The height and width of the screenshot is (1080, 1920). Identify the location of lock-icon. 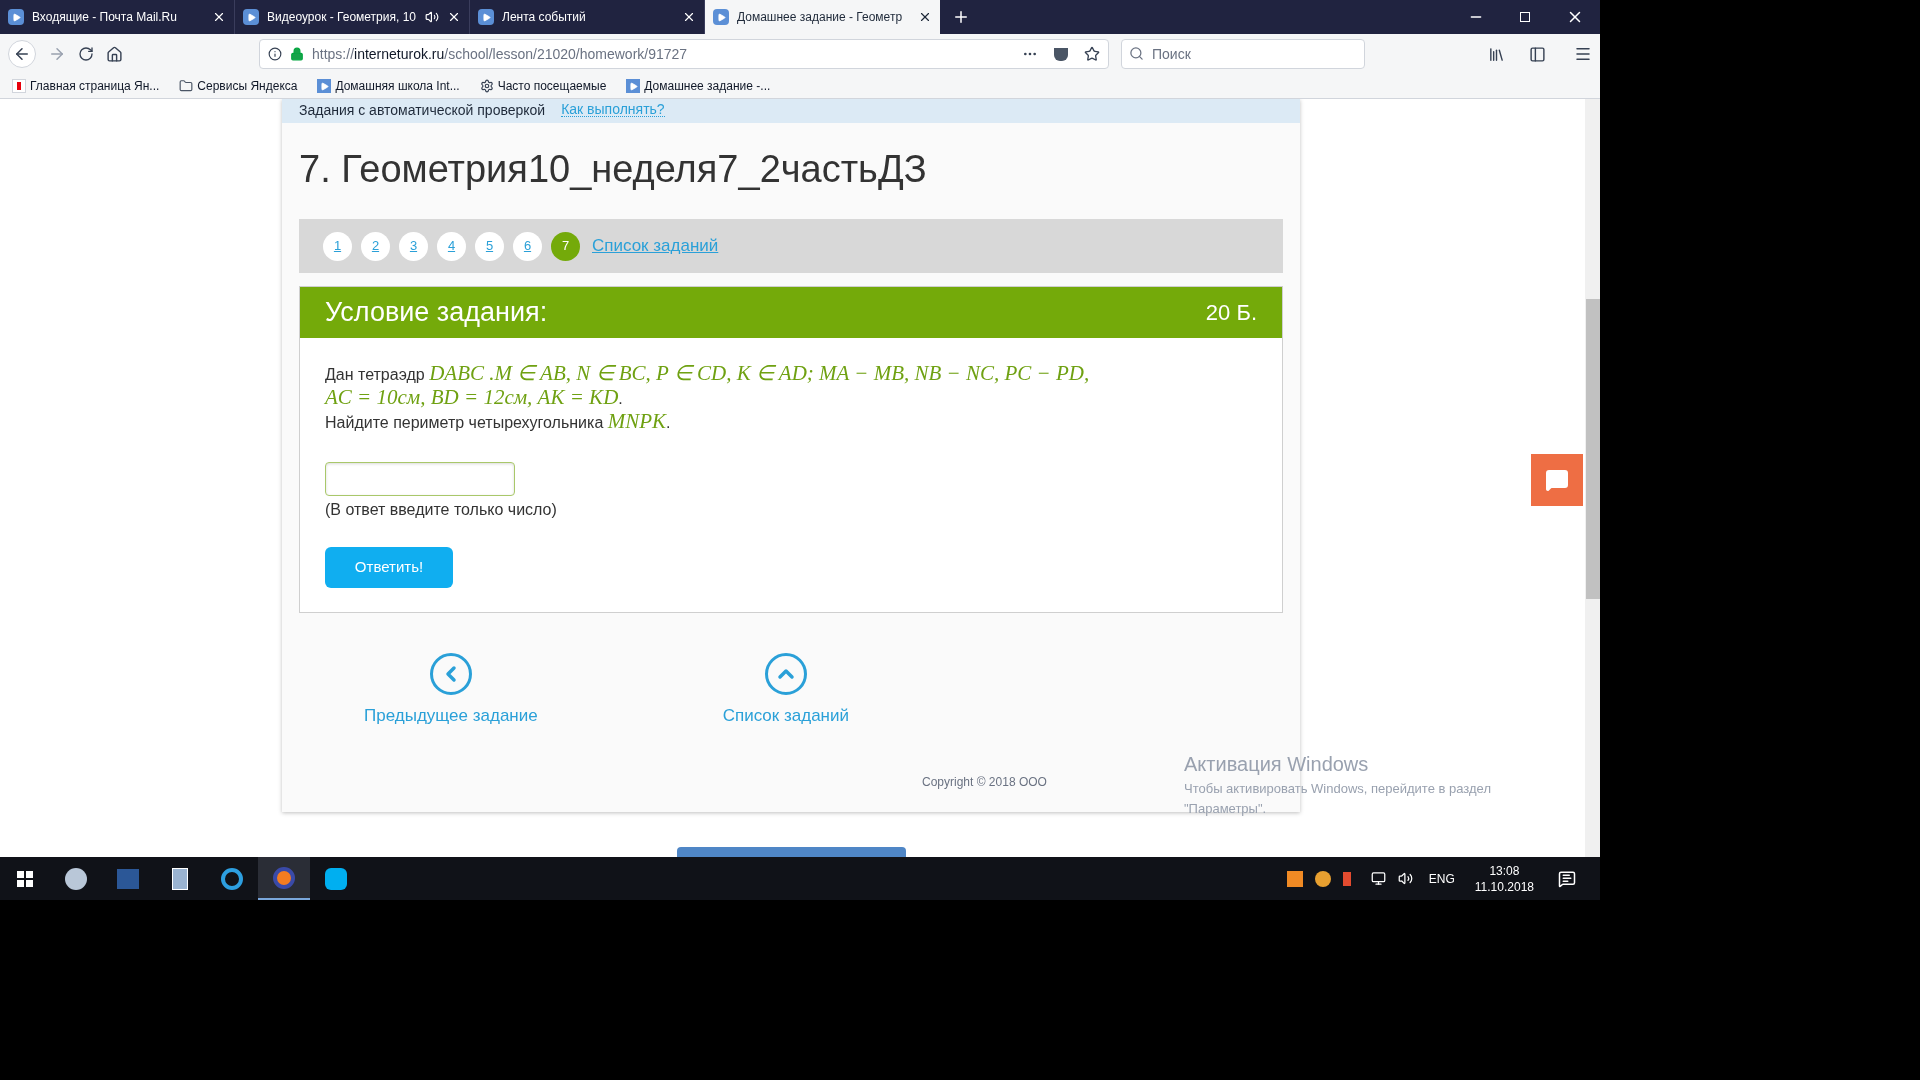
(297, 54).